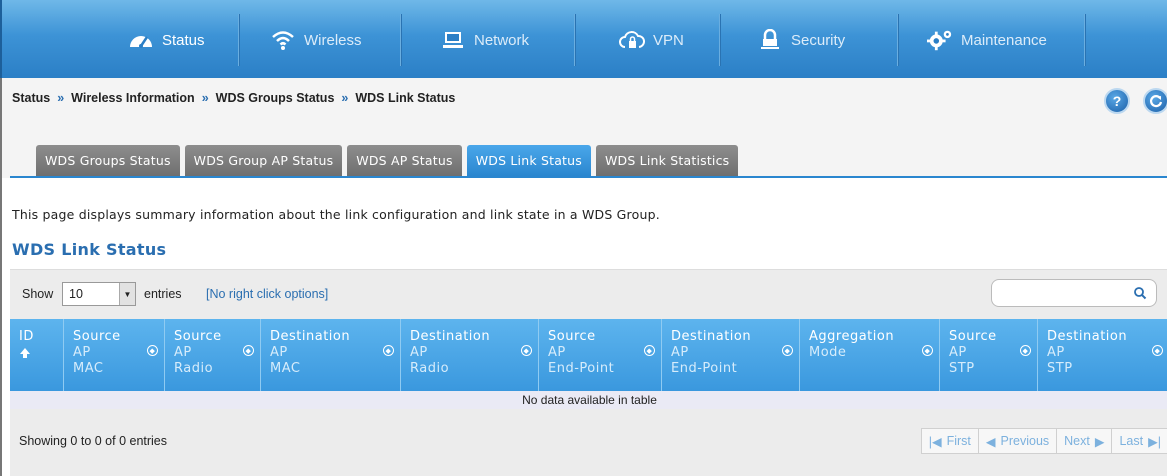  What do you see at coordinates (31, 98) in the screenshot?
I see `breadcrumb-item: Status` at bounding box center [31, 98].